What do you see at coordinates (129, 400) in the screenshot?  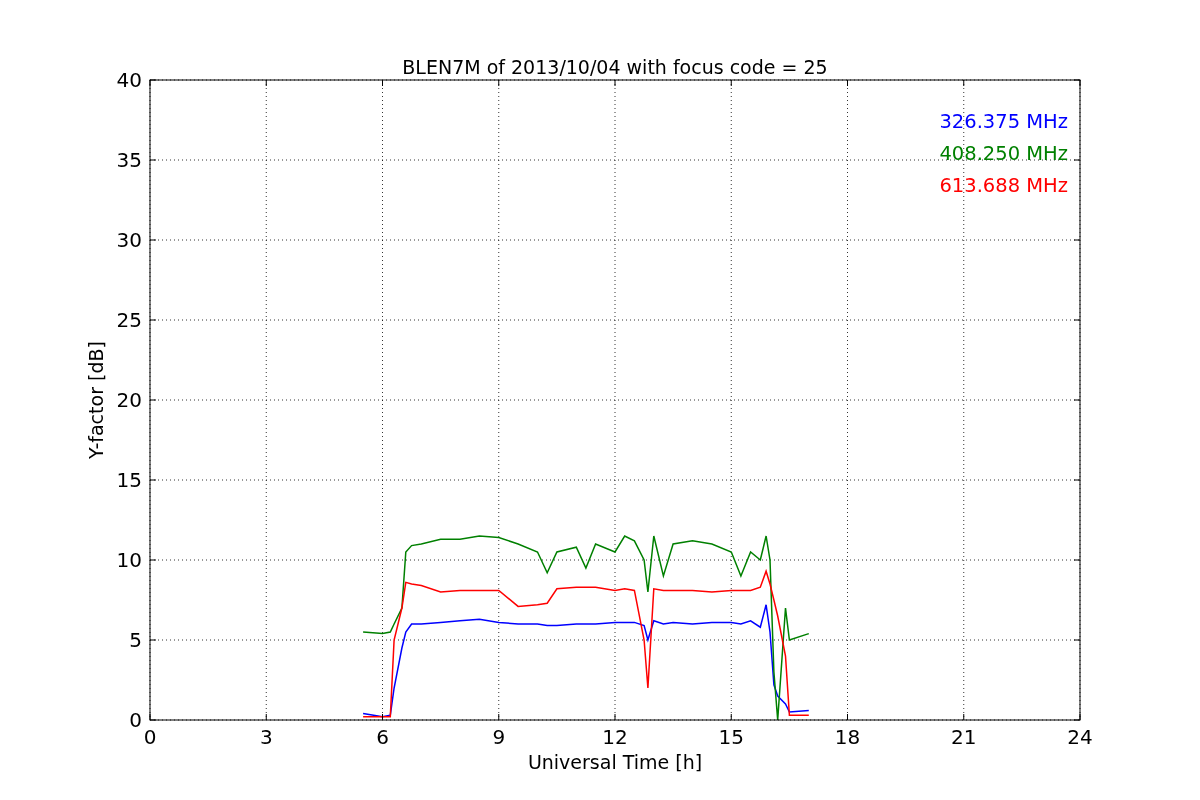 I see `y-tick-label: 20` at bounding box center [129, 400].